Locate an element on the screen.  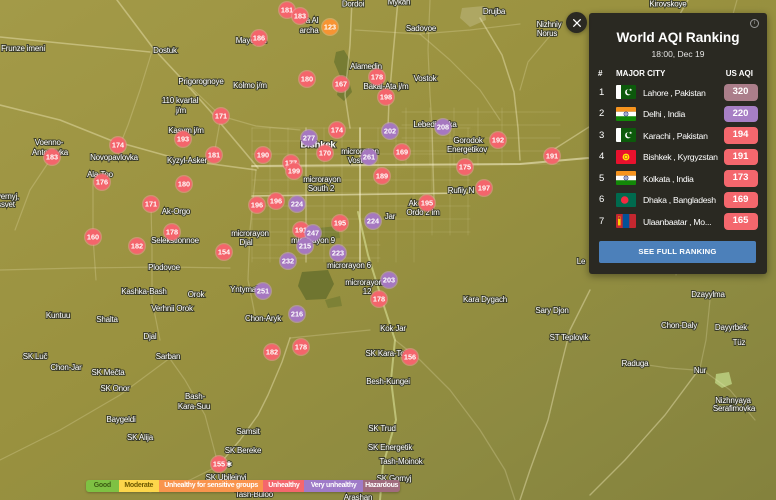
svg-text: Norus is located at coordinates (547, 33).